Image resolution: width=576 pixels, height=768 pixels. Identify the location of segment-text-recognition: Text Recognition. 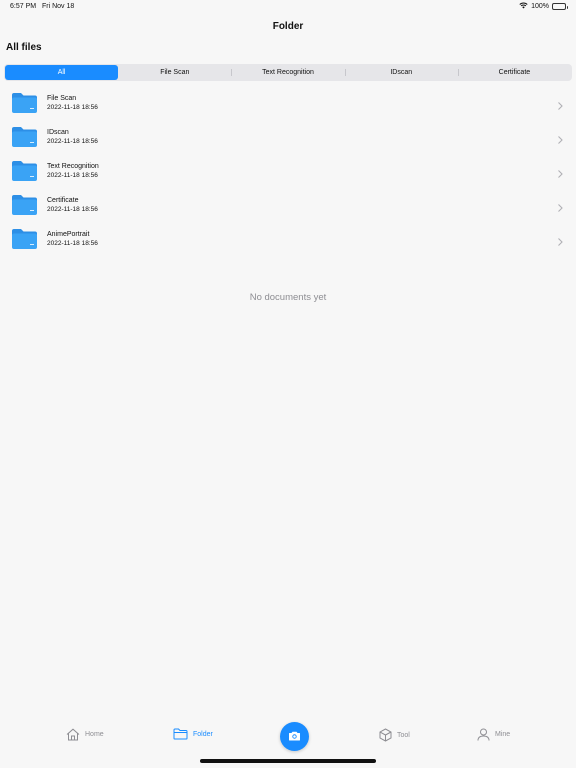
(287, 72).